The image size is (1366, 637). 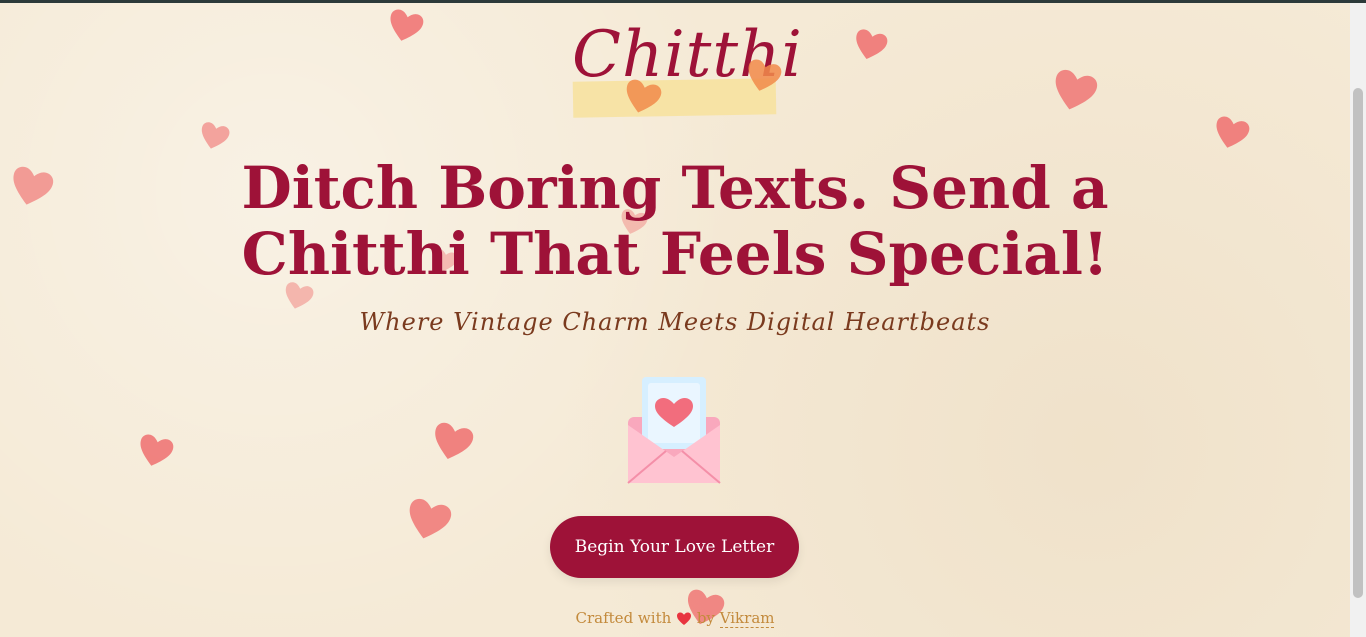 What do you see at coordinates (687, 68) in the screenshot?
I see `logo: Chitthi` at bounding box center [687, 68].